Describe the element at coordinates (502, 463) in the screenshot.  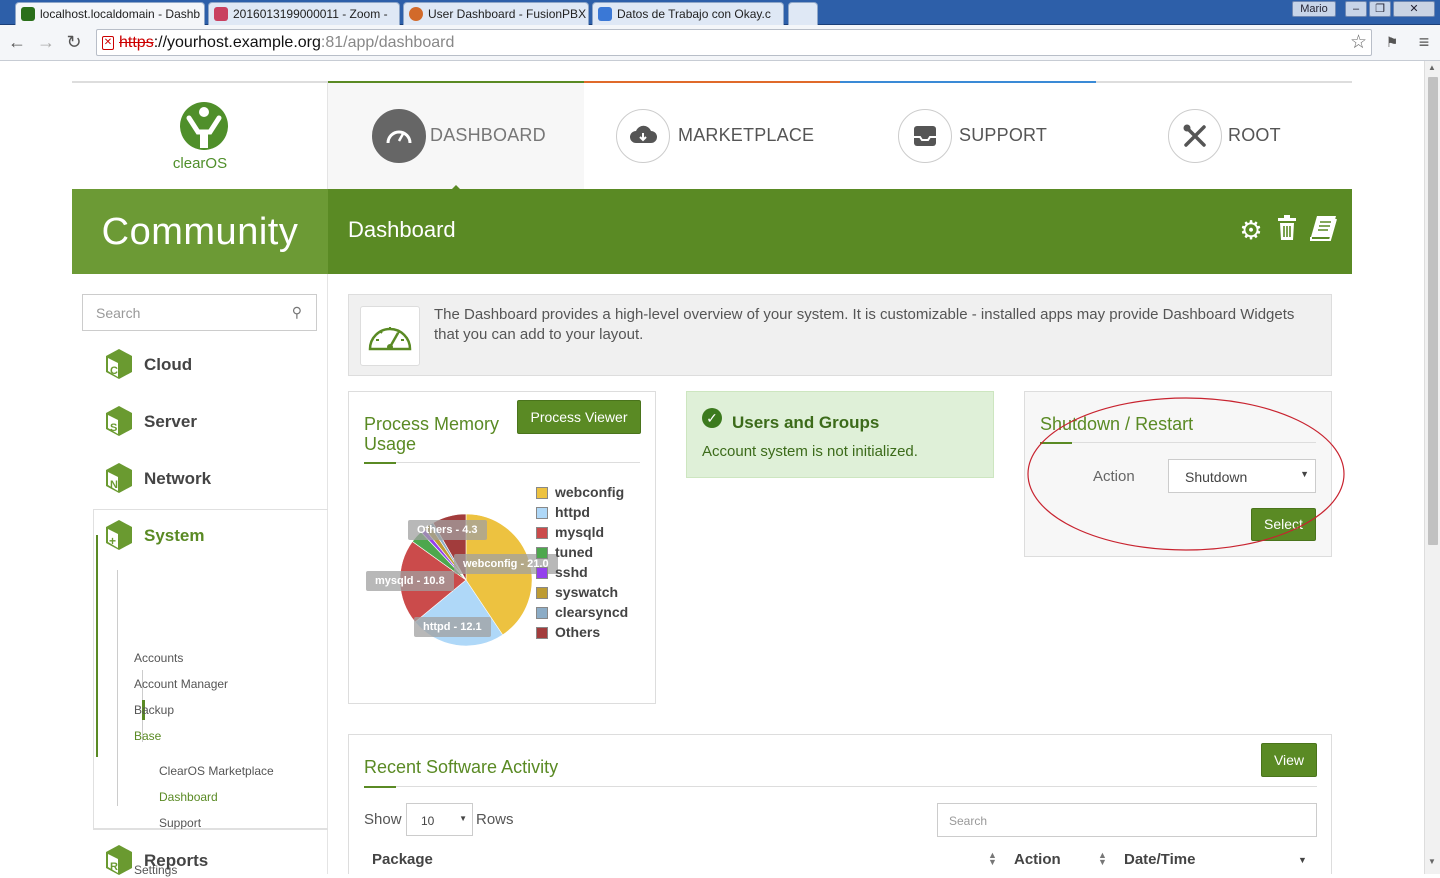
I see `widget-title-underline` at that location.